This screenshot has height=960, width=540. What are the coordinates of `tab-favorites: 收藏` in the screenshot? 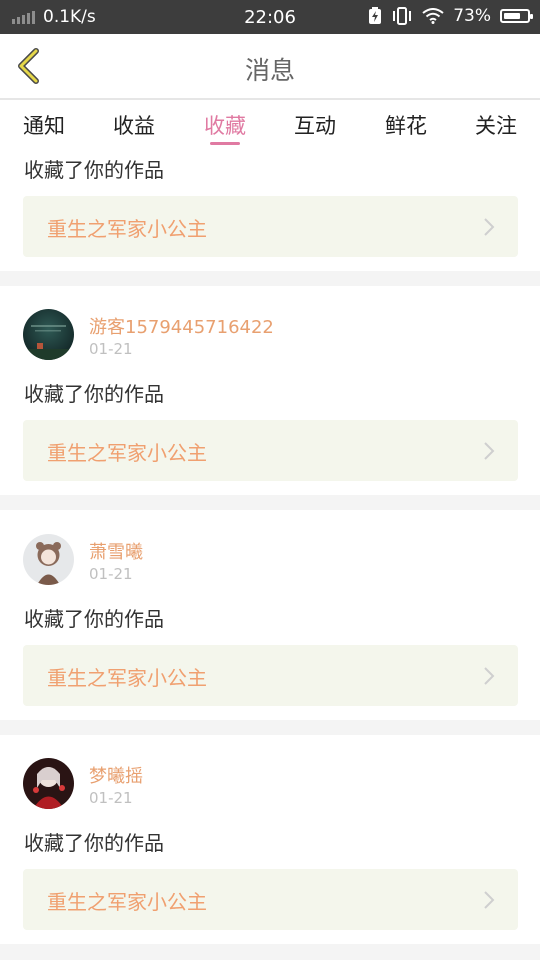 It's located at (225, 125).